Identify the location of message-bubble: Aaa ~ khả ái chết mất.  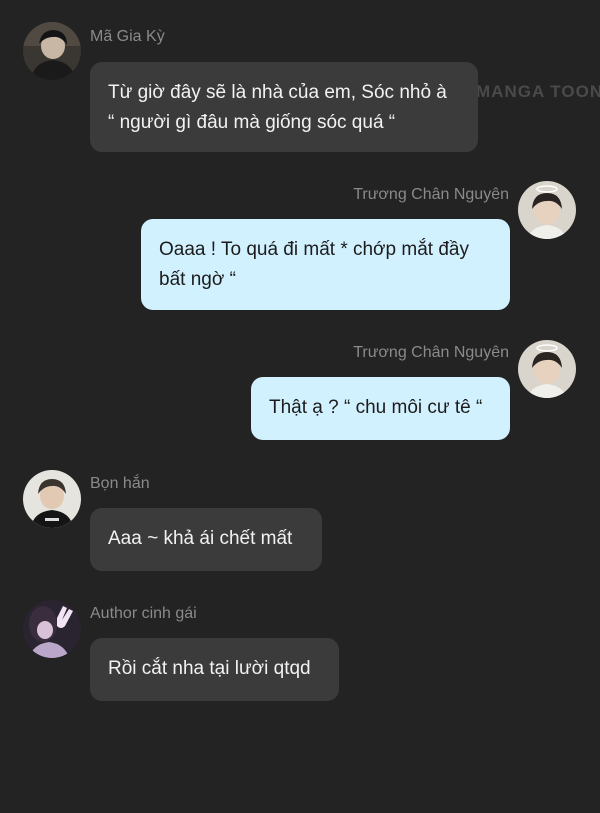
(206, 539).